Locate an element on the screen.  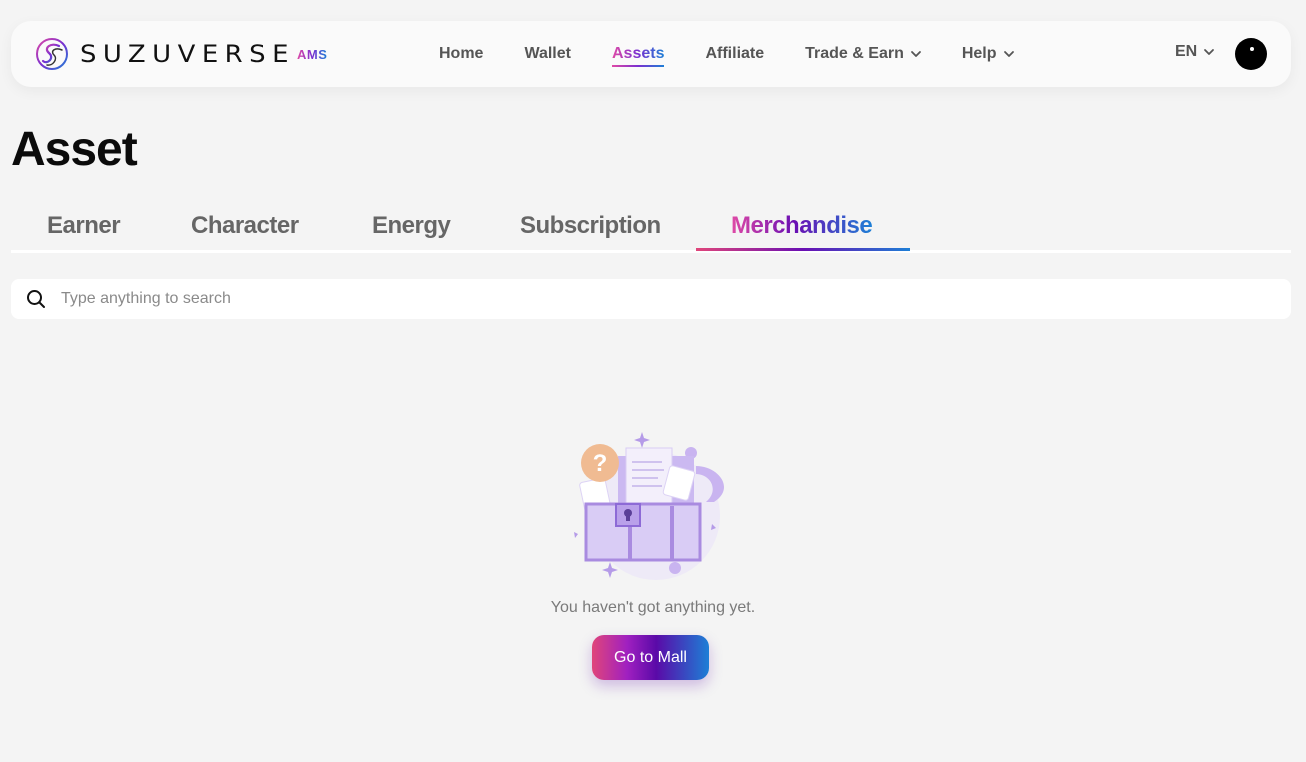
nav-label: Help is located at coordinates (979, 53).